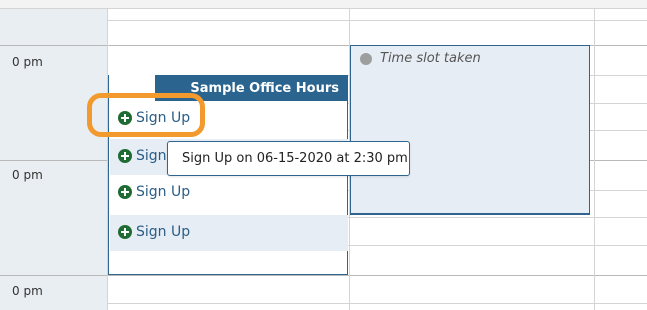  What do you see at coordinates (323, 4) in the screenshot?
I see `top-fade` at bounding box center [323, 4].